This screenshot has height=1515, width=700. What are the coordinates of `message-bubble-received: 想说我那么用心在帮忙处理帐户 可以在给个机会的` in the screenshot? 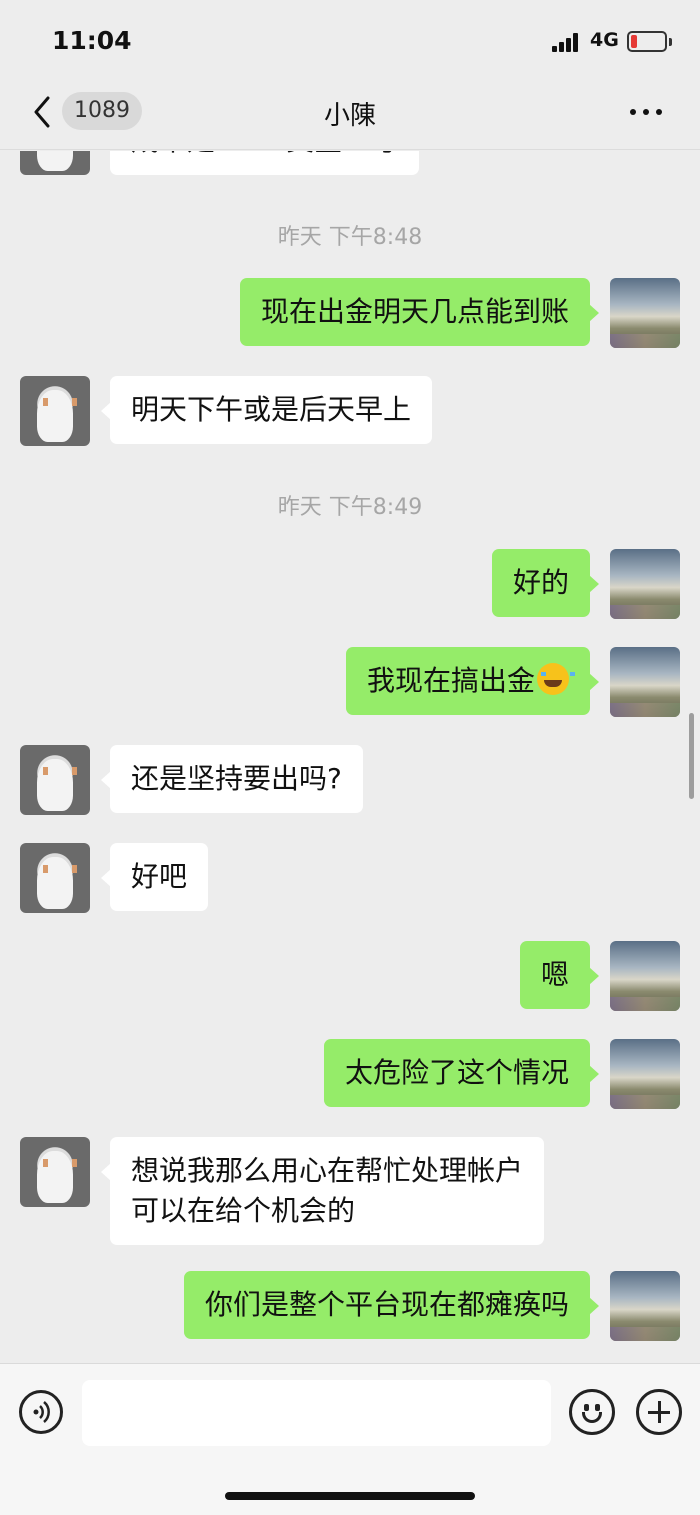 It's located at (322, 1191).